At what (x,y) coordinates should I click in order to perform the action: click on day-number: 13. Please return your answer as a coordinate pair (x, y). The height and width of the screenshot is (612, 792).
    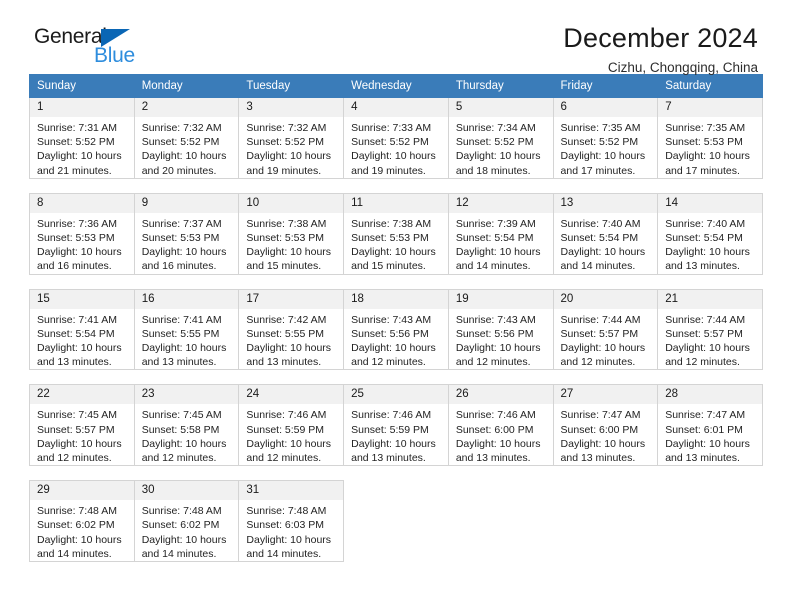
    Looking at the image, I should click on (605, 203).